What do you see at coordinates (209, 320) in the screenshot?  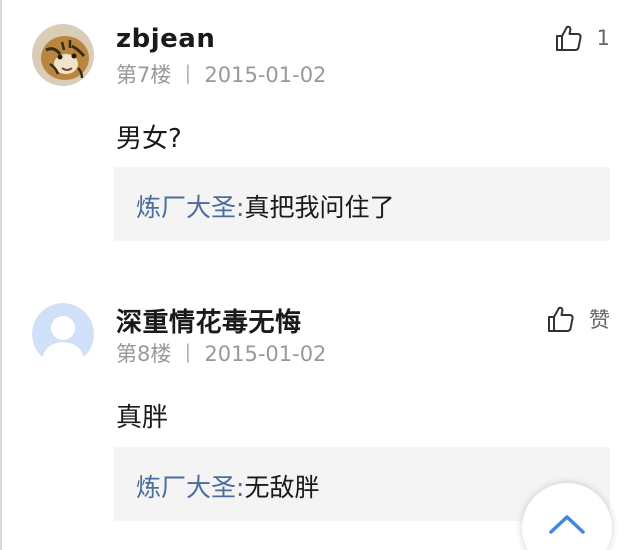 I see `username: 深重情花毒无悔` at bounding box center [209, 320].